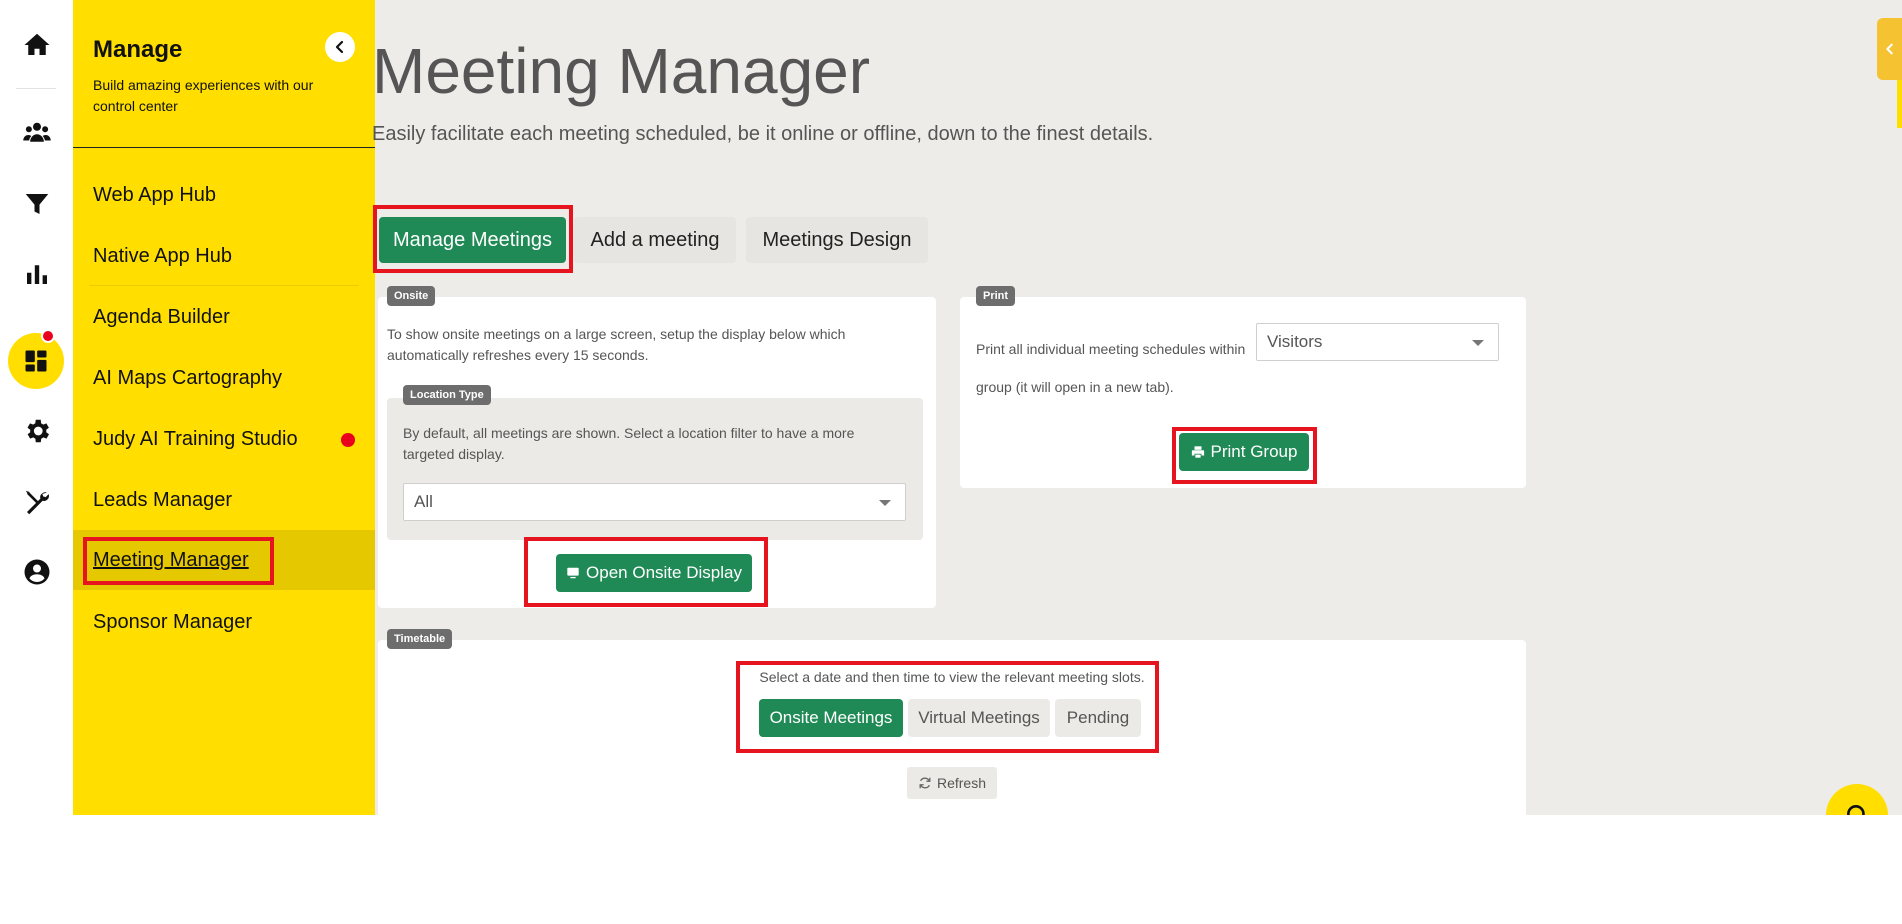 This screenshot has width=1902, height=924. Describe the element at coordinates (172, 621) in the screenshot. I see `sidebar-item-label: Sponsor Manager` at that location.